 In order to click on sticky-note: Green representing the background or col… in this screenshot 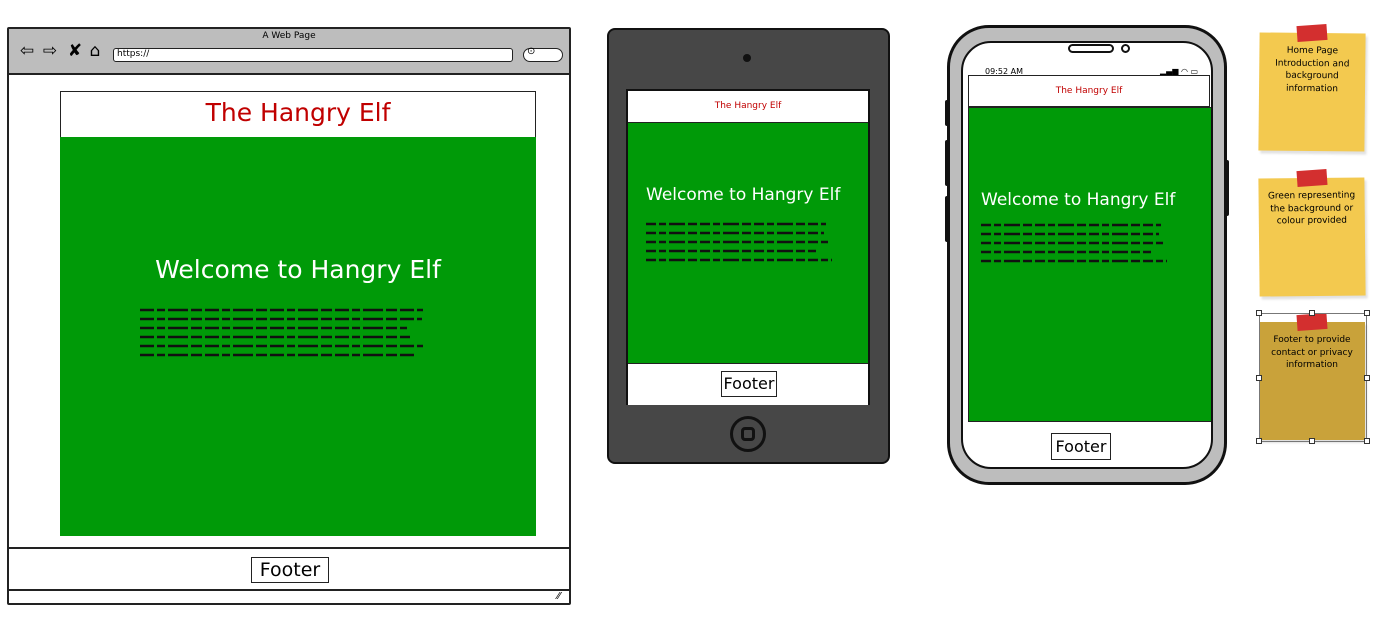, I will do `click(1312, 237)`.